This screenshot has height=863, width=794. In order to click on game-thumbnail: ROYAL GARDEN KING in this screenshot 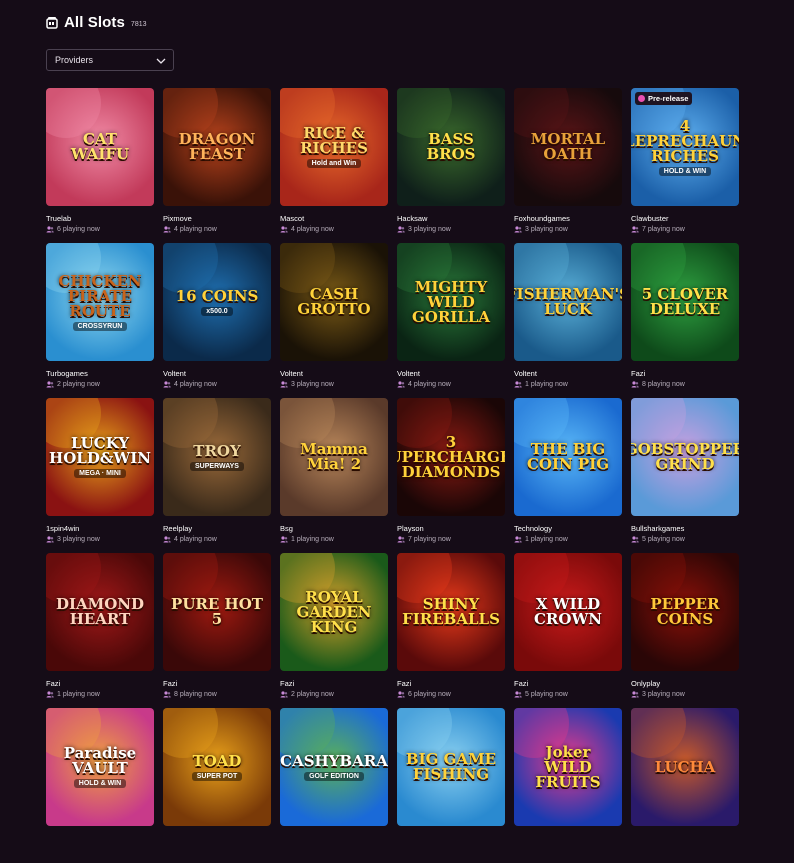, I will do `click(334, 612)`.